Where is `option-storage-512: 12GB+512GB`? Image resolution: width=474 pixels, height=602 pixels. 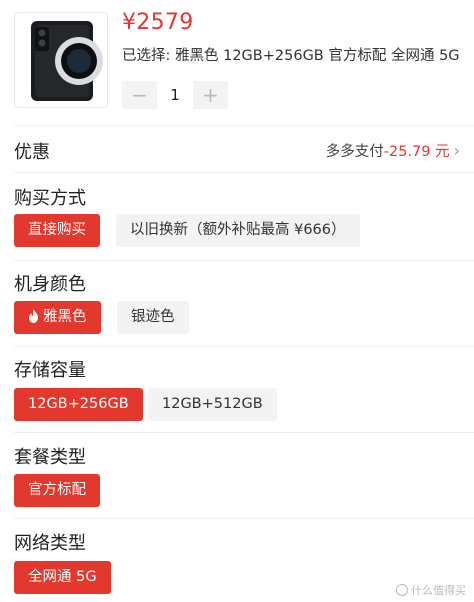 option-storage-512: 12GB+512GB is located at coordinates (212, 404).